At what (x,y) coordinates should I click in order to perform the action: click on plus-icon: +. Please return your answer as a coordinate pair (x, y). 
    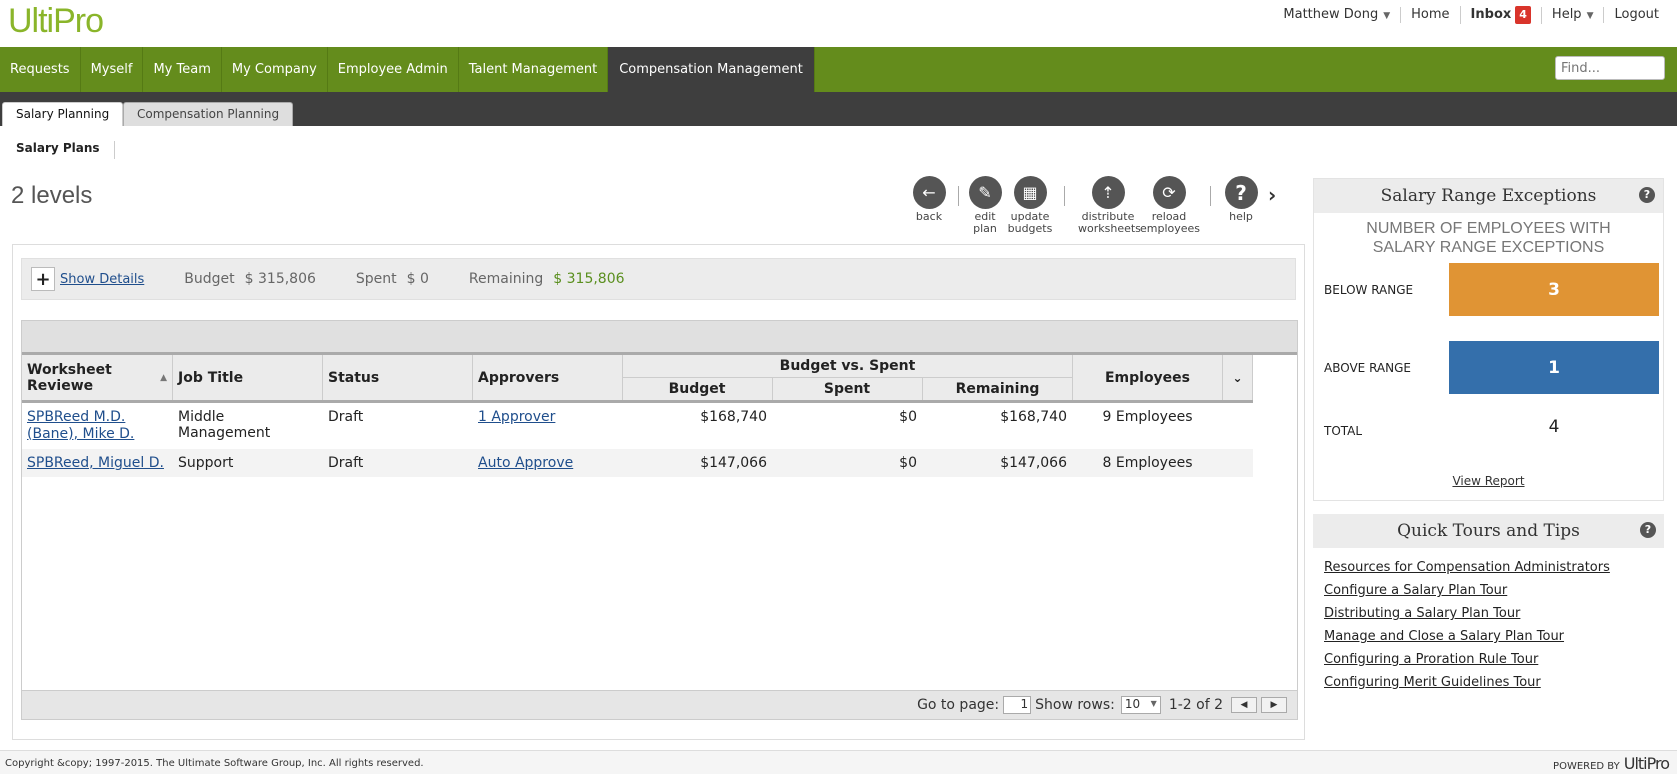
    Looking at the image, I should click on (43, 279).